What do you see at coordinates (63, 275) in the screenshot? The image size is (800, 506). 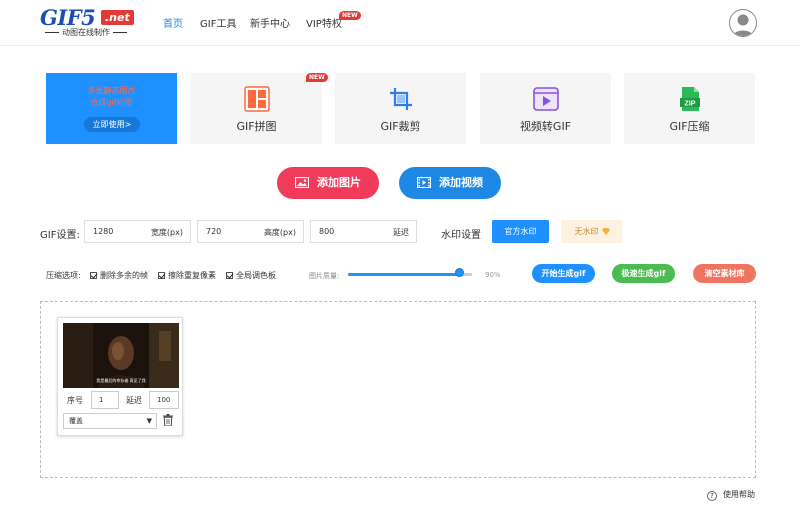 I see `compress-options-label: 压缩选项:` at bounding box center [63, 275].